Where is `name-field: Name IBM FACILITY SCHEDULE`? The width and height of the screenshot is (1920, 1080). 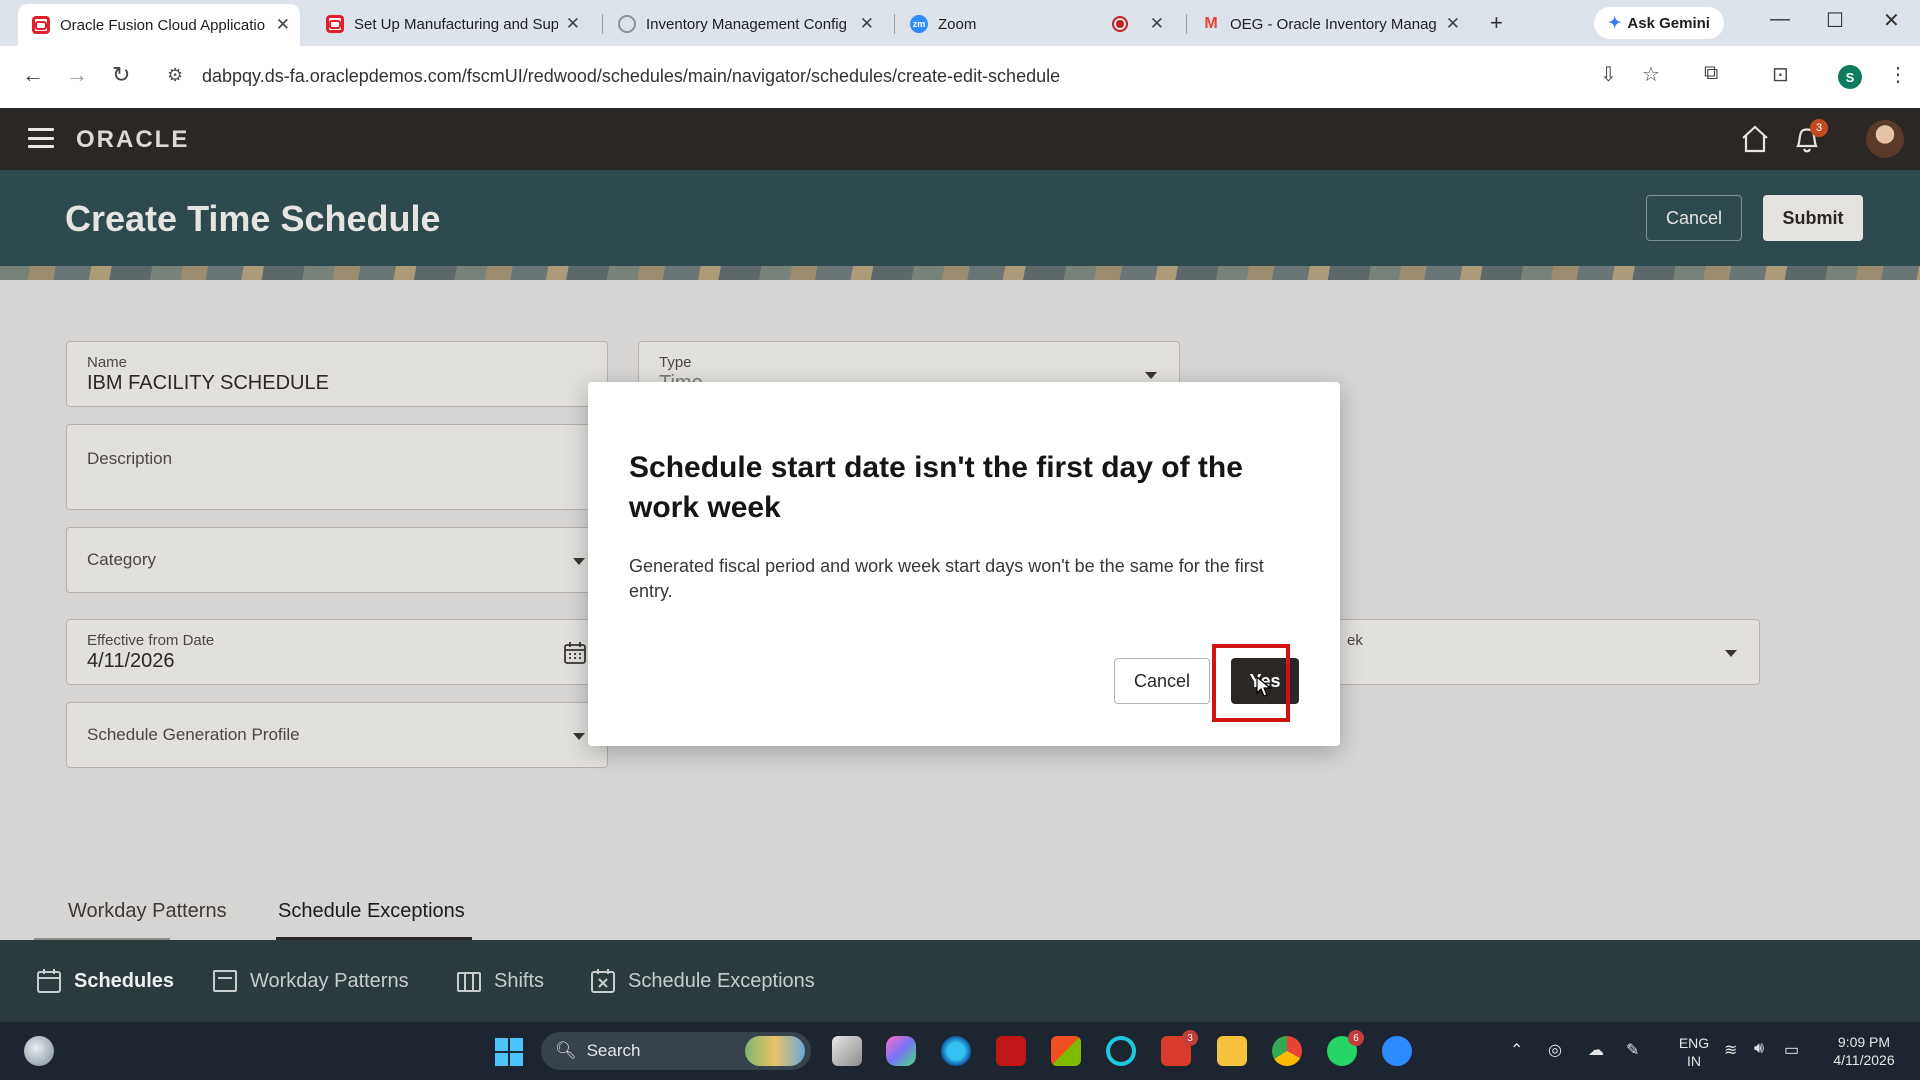 name-field: Name IBM FACILITY SCHEDULE is located at coordinates (337, 374).